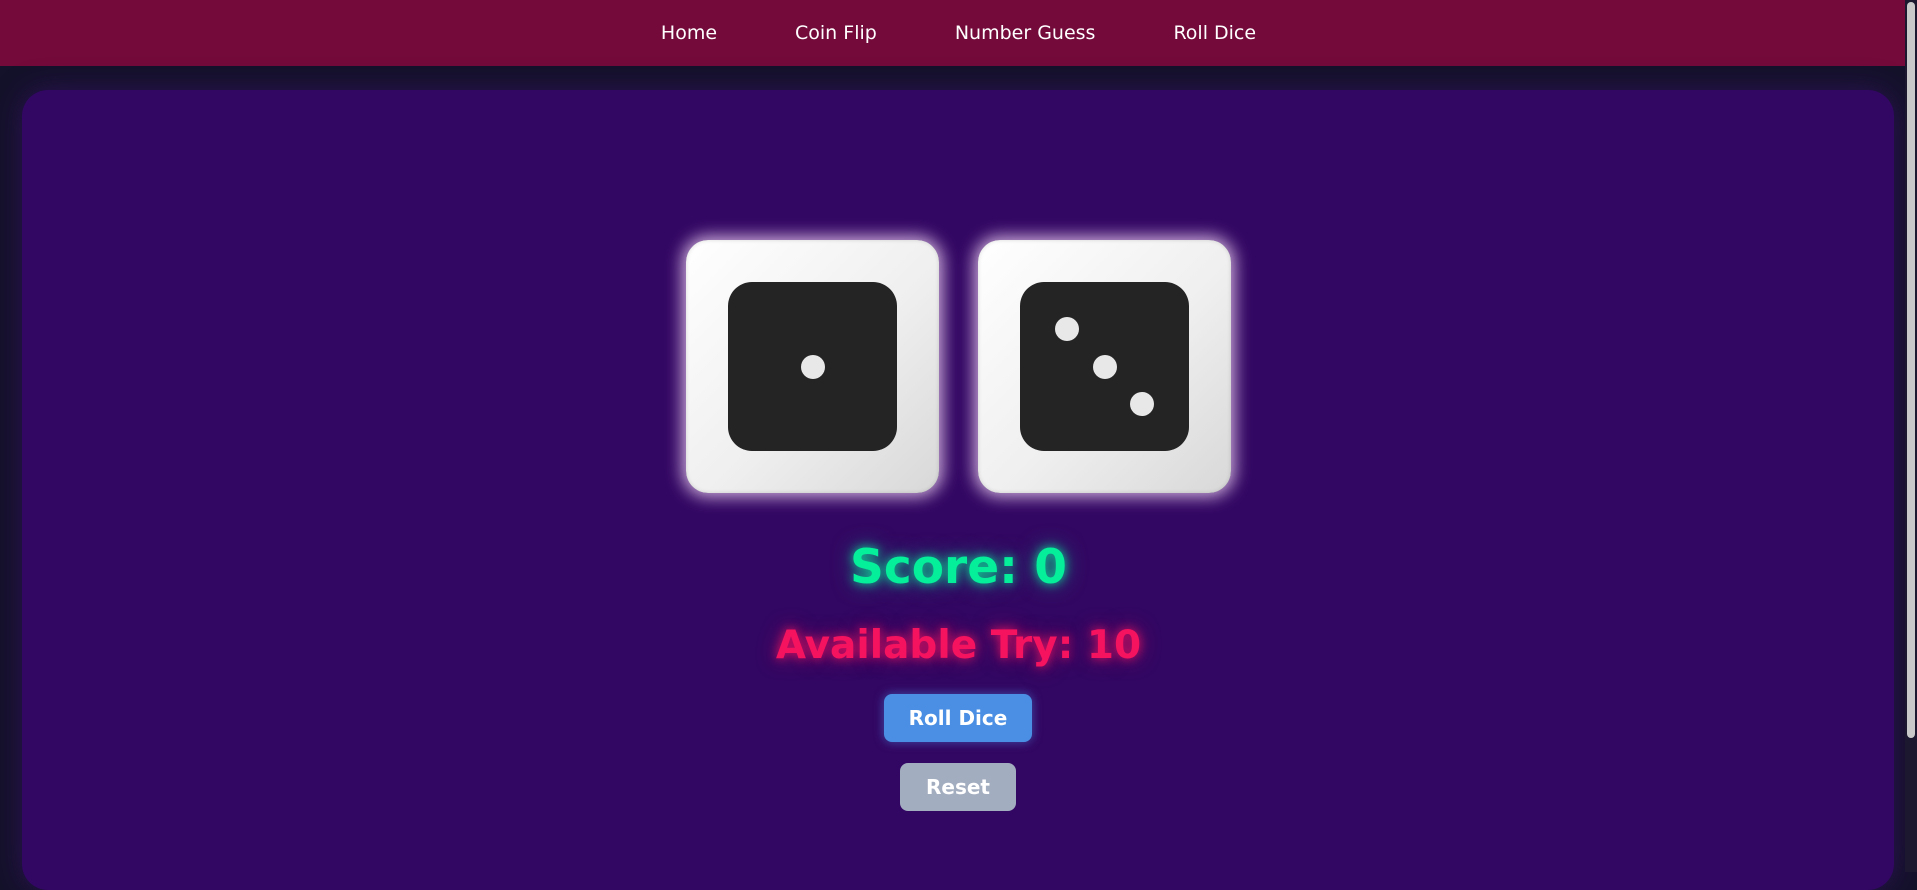 Image resolution: width=1917 pixels, height=890 pixels. I want to click on page-scrollbar, so click(1911, 436).